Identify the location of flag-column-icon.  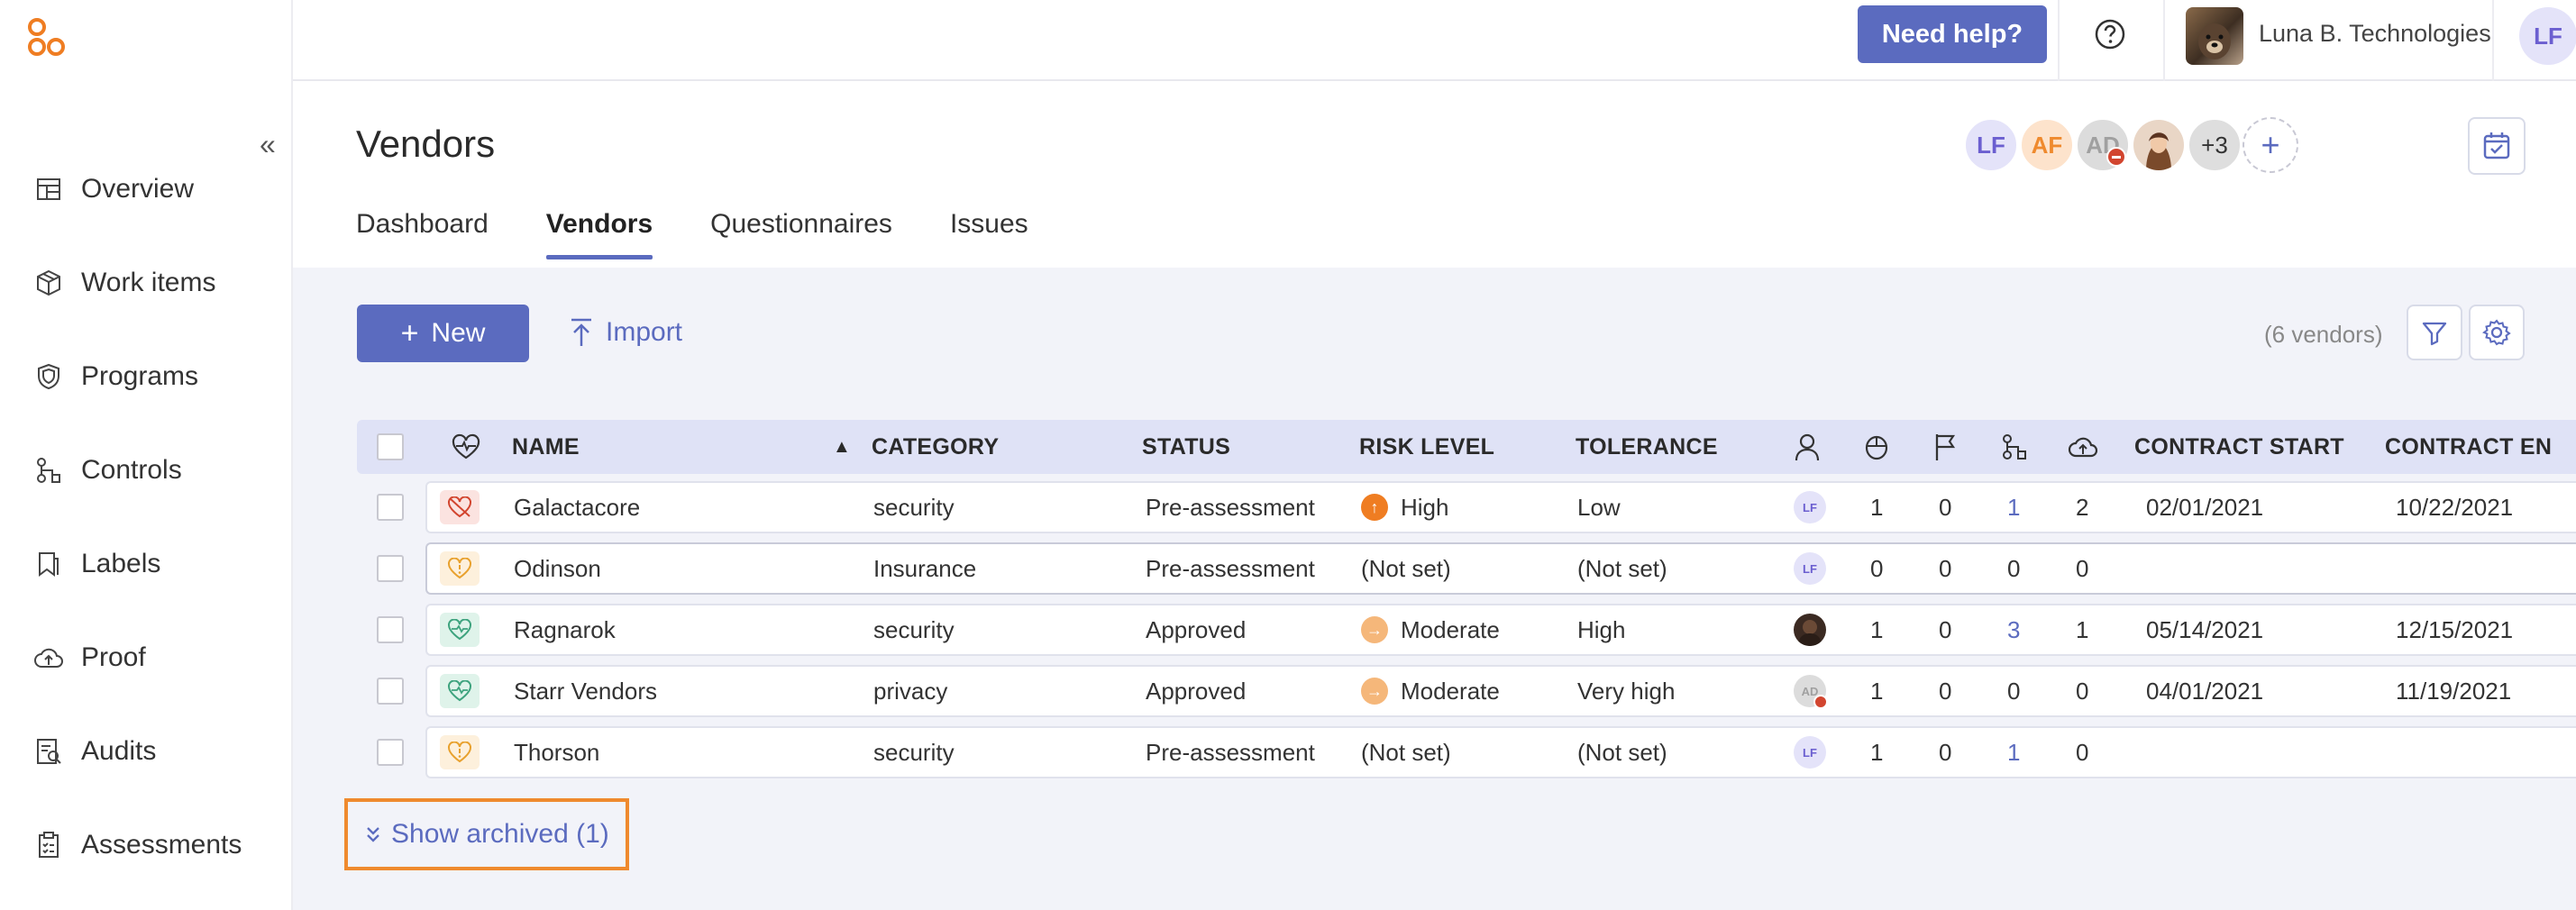
(1946, 447).